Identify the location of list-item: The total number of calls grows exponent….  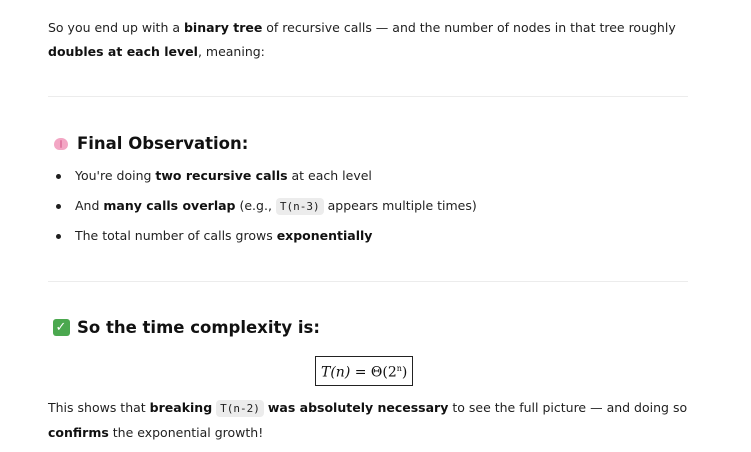
(266, 240).